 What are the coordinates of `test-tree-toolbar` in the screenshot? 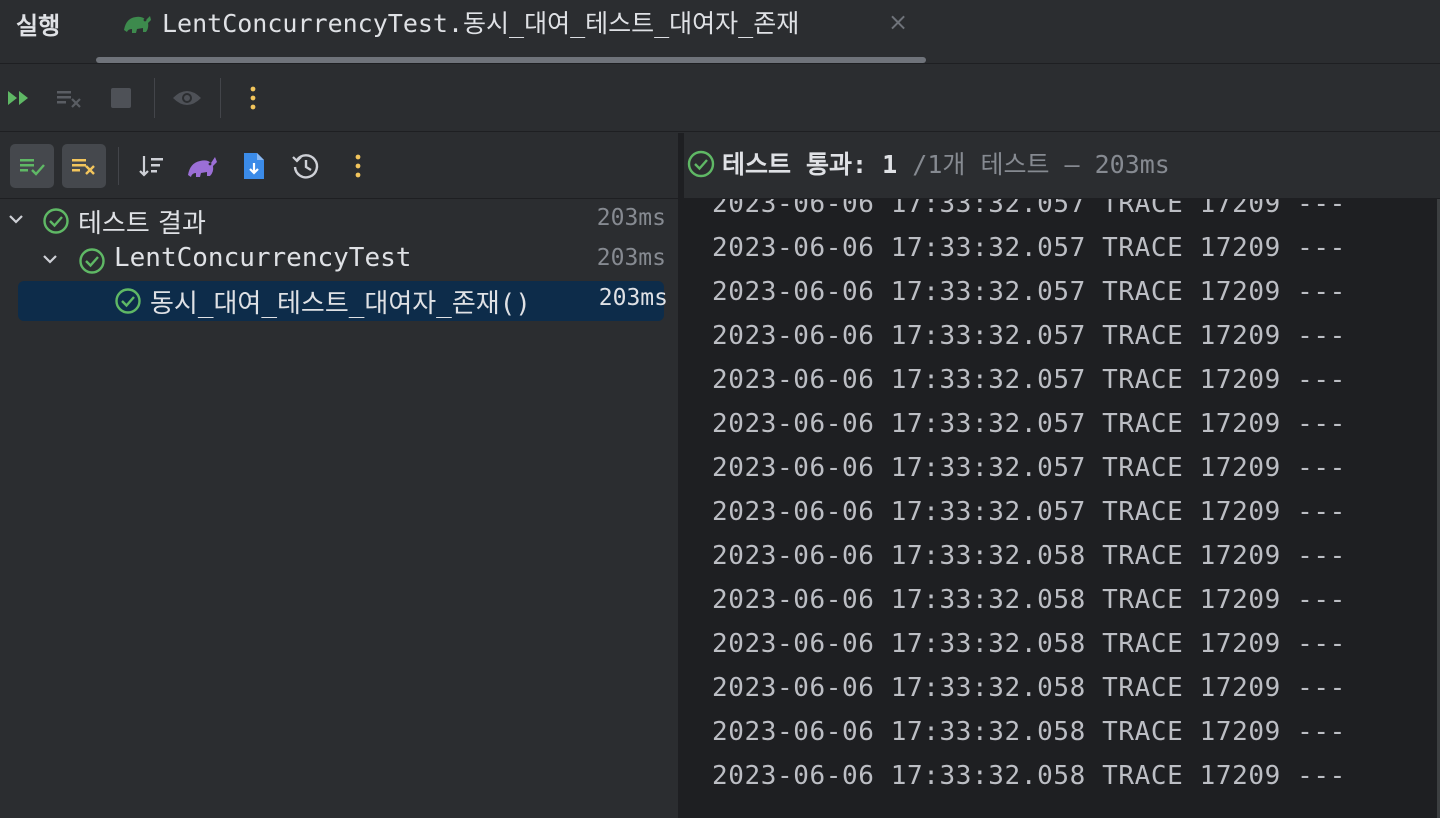 It's located at (339, 166).